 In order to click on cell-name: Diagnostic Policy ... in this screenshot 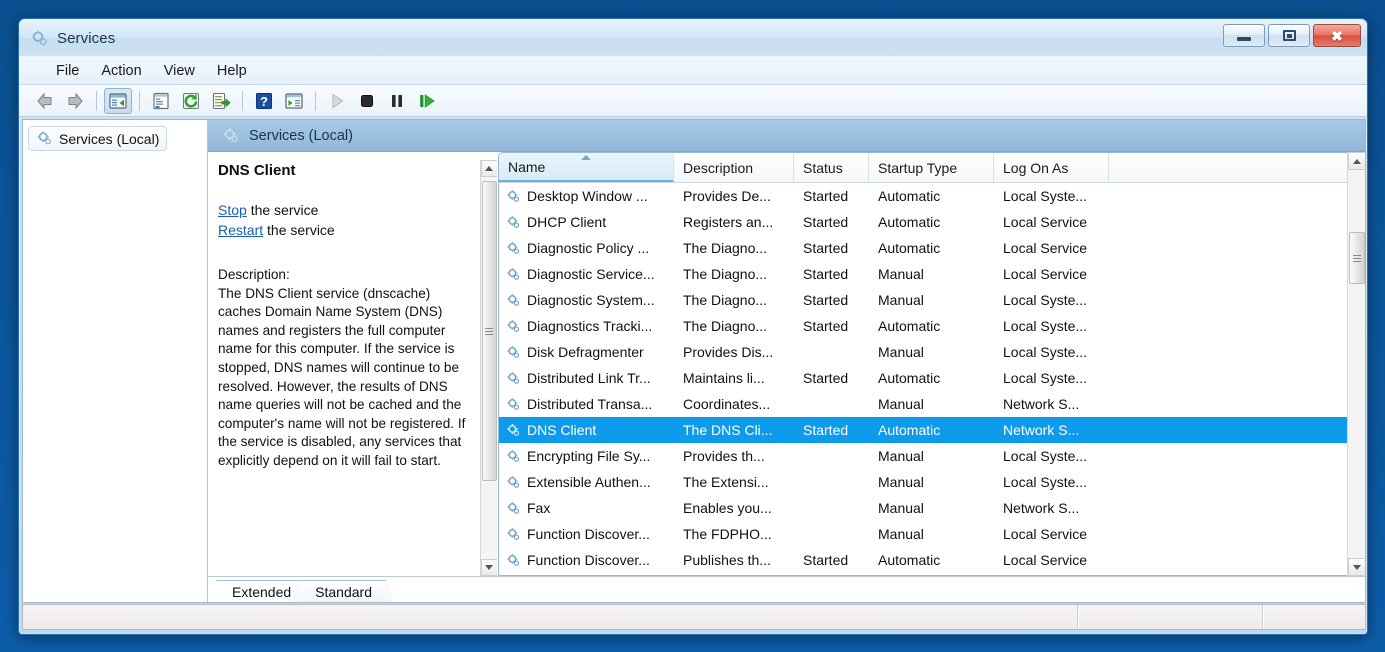, I will do `click(586, 248)`.